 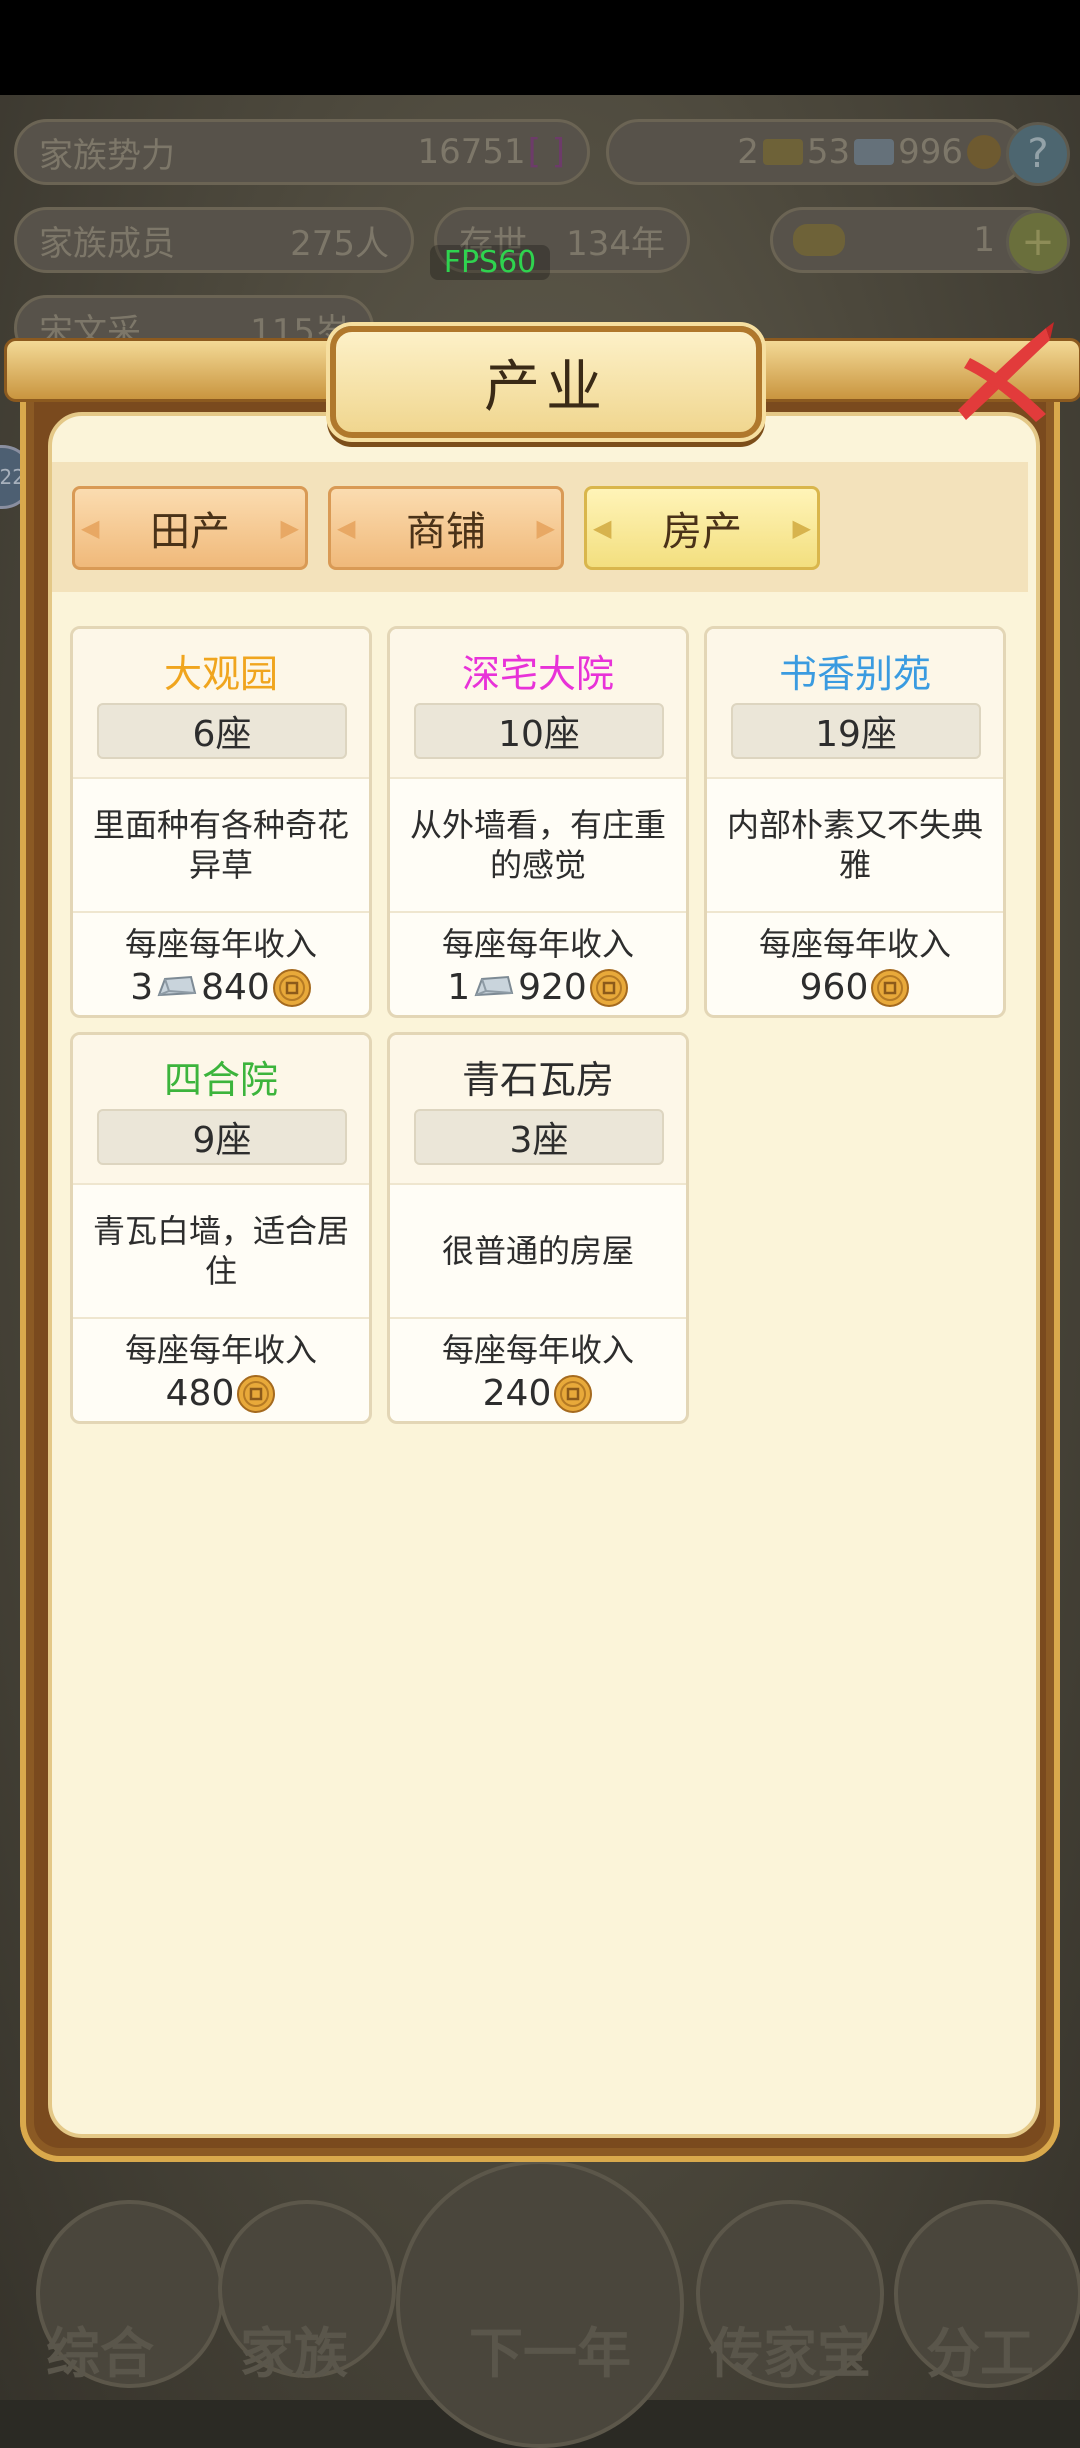 What do you see at coordinates (446, 532) in the screenshot?
I see `tab-shops-label: 商铺` at bounding box center [446, 532].